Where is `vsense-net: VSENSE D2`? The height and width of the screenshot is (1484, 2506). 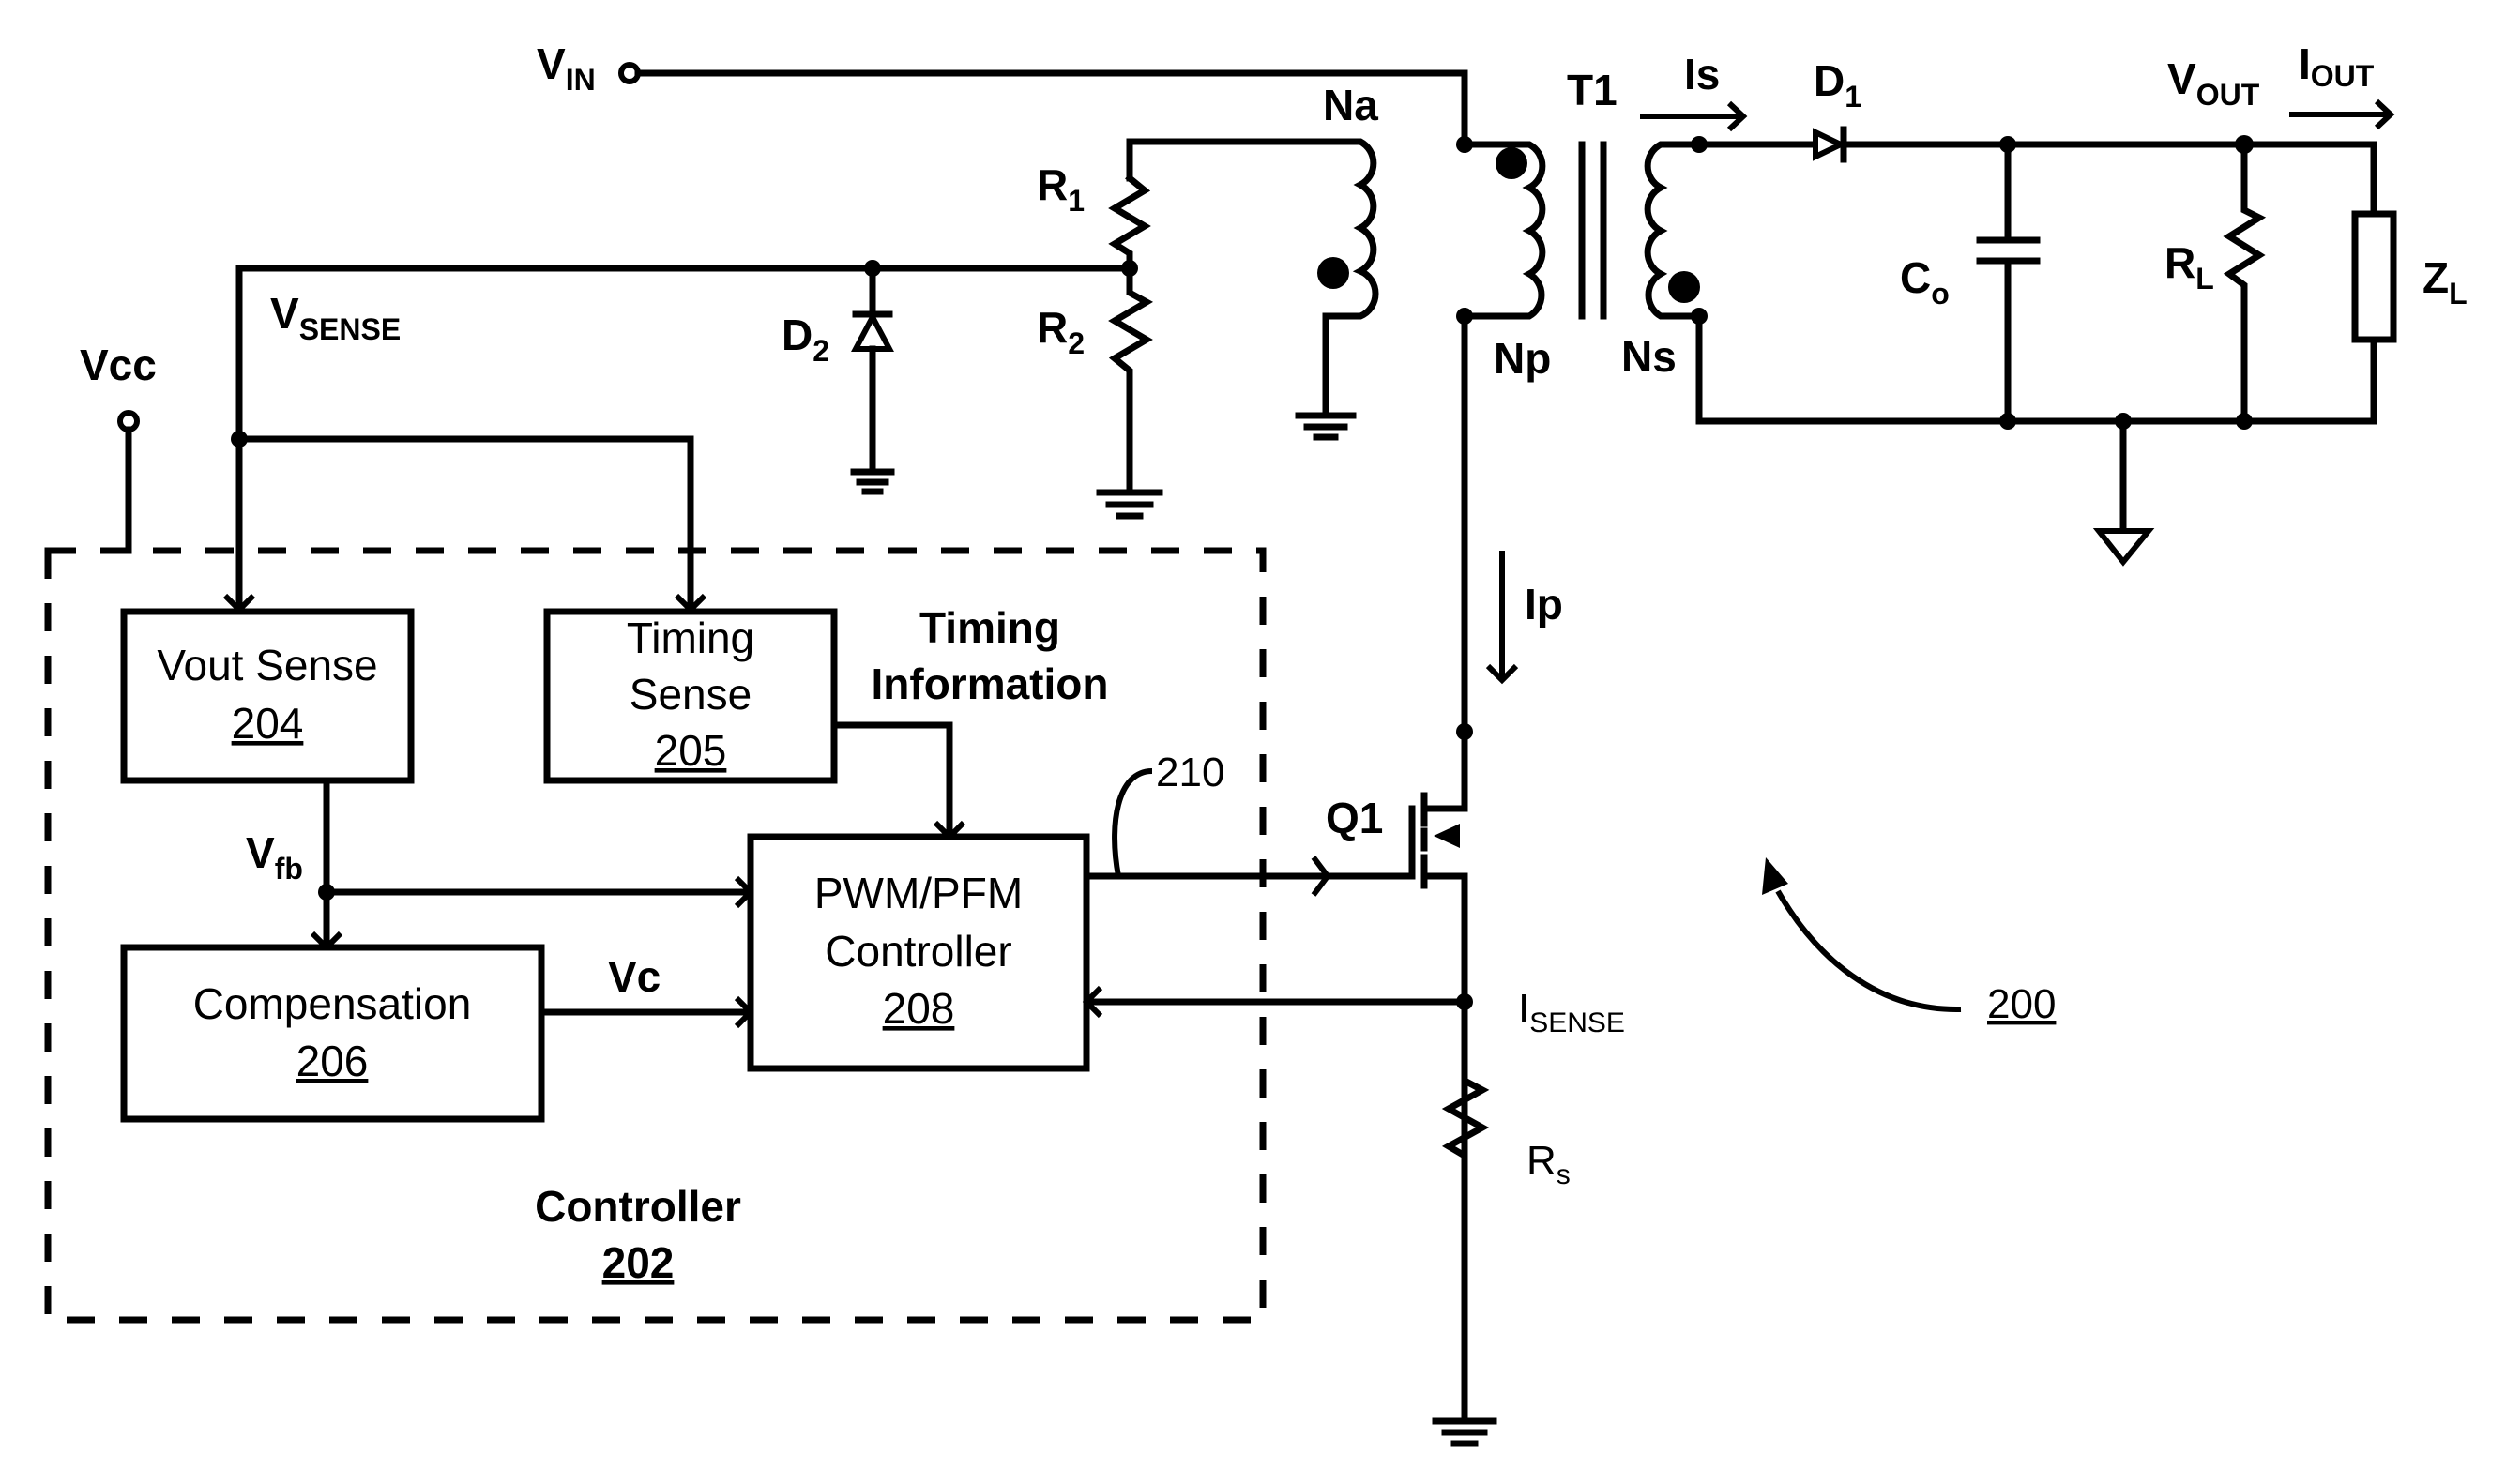 vsense-net: VSENSE D2 is located at coordinates (677, 437).